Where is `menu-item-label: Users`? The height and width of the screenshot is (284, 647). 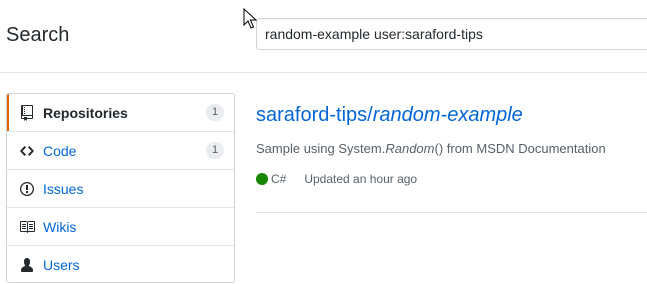
menu-item-label: Users is located at coordinates (61, 265).